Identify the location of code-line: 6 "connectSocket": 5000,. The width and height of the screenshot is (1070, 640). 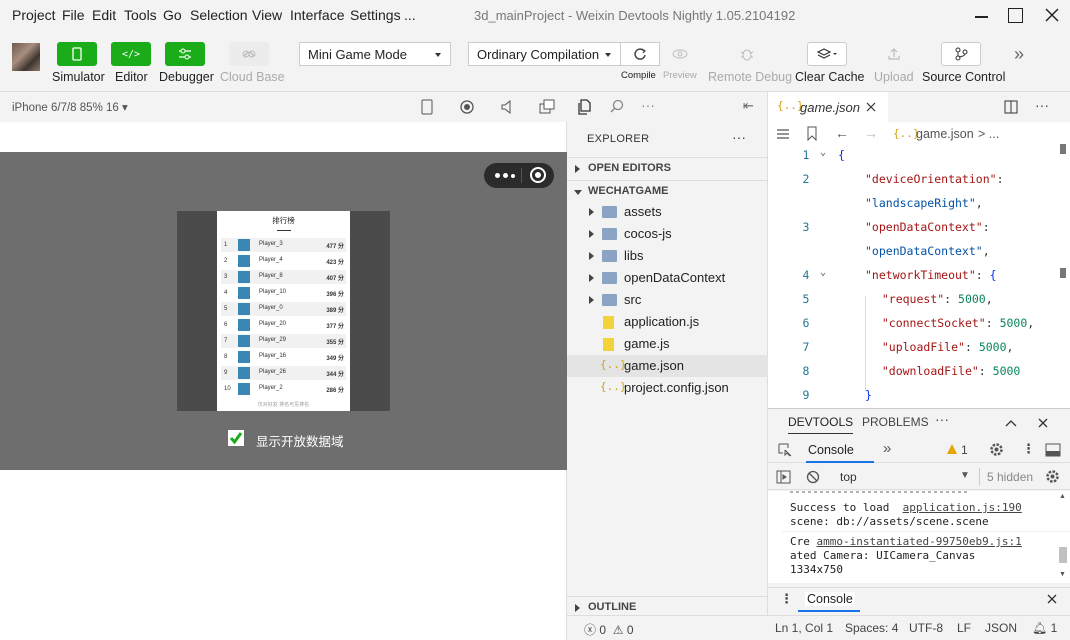
(919, 324).